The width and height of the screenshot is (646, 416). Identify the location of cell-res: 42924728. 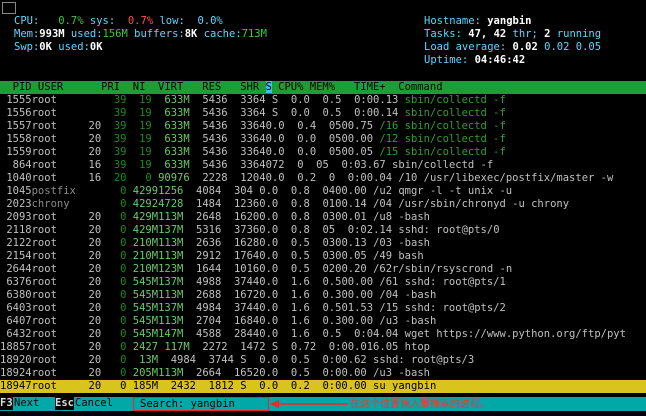
(155, 204).